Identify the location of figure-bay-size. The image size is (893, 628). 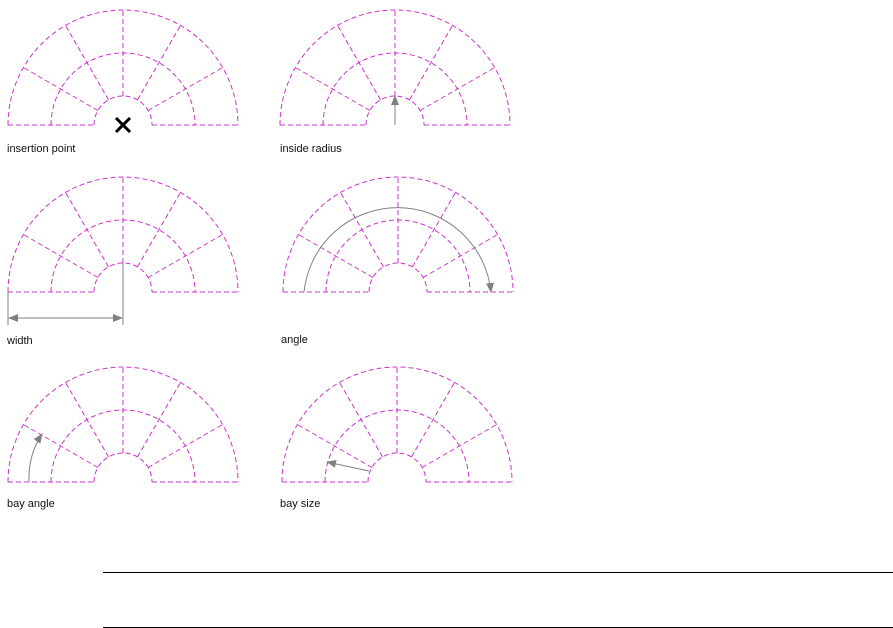
(397, 424).